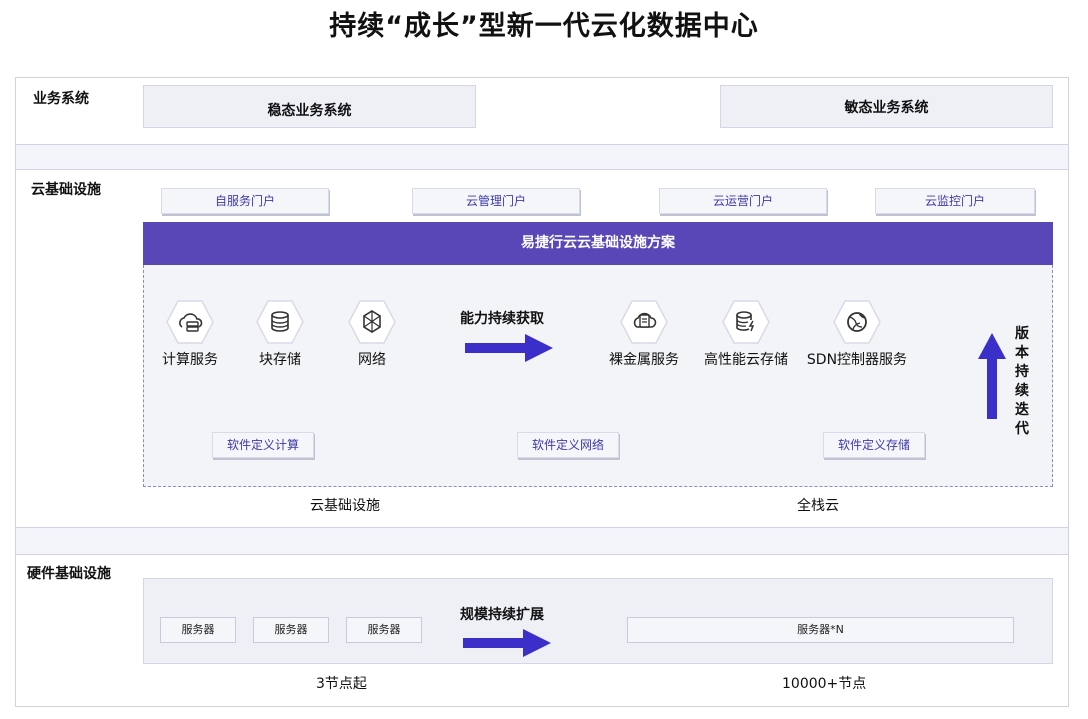  What do you see at coordinates (309, 106) in the screenshot?
I see `stable-business-box: 稳态业务系统` at bounding box center [309, 106].